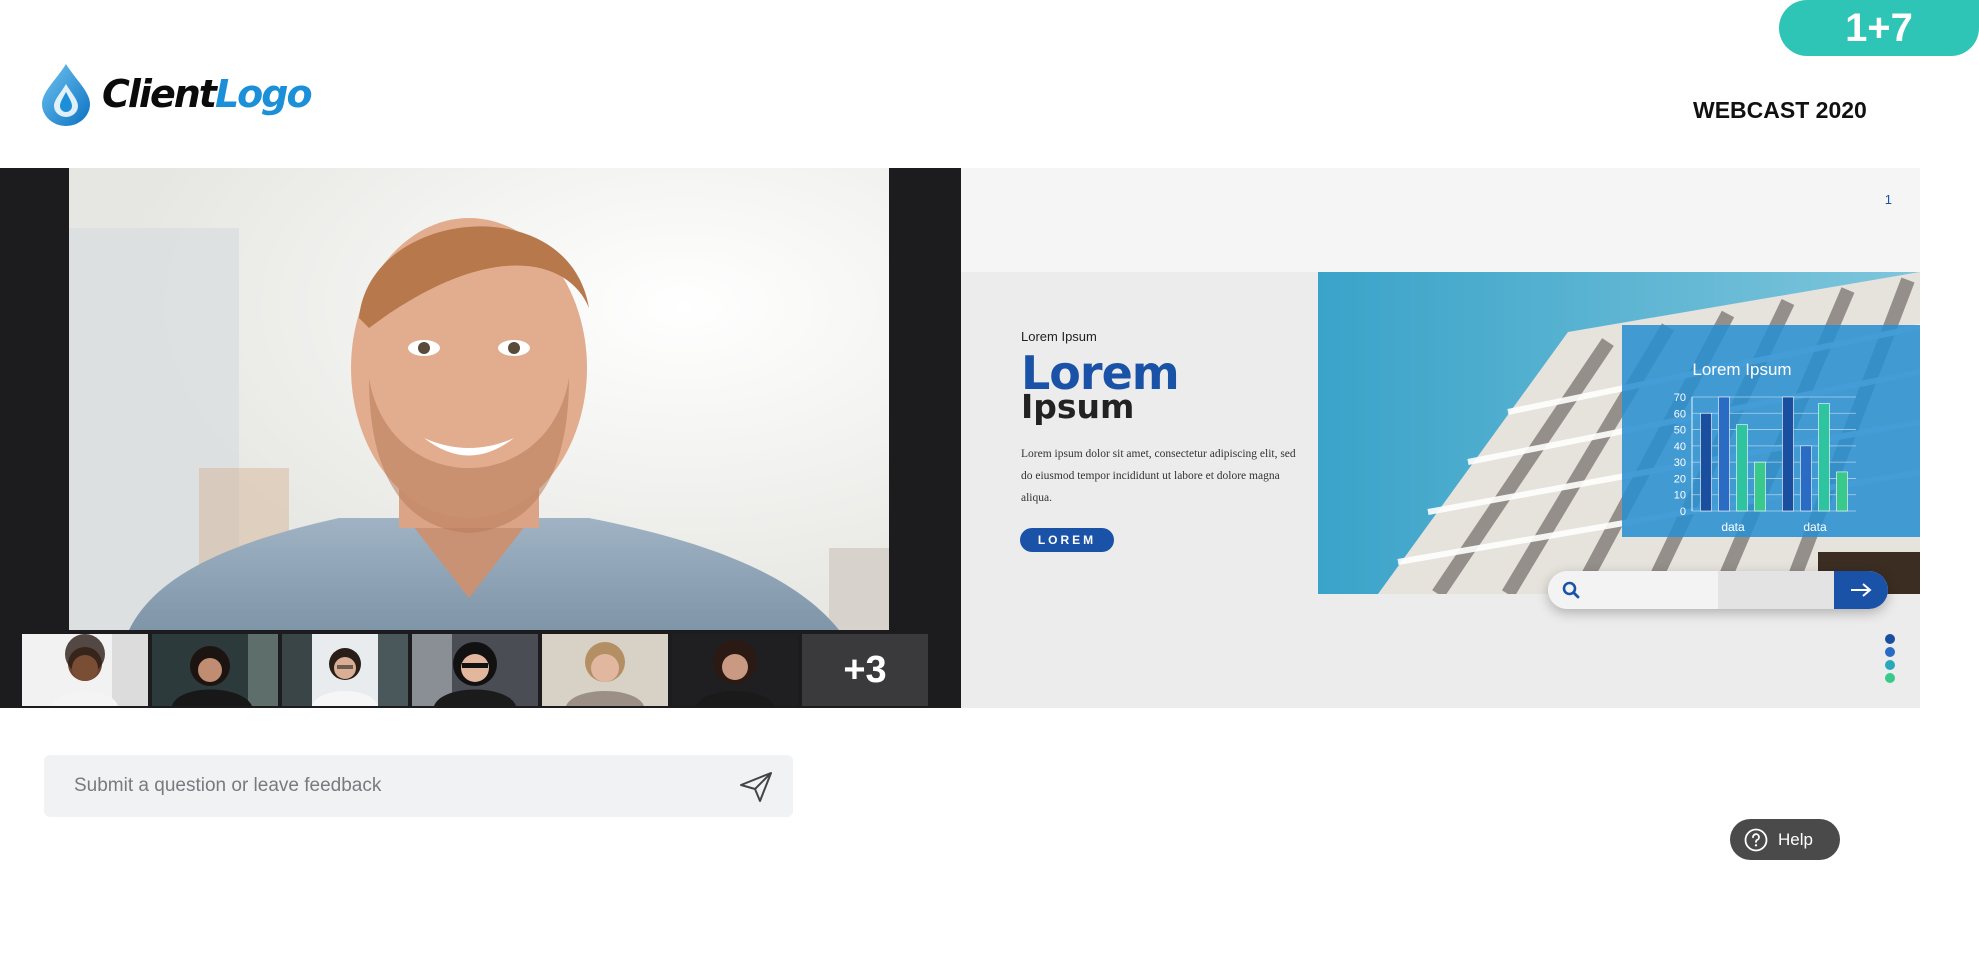 This screenshot has height=958, width=1979. I want to click on event-title: WEBCAST 2020, so click(1780, 110).